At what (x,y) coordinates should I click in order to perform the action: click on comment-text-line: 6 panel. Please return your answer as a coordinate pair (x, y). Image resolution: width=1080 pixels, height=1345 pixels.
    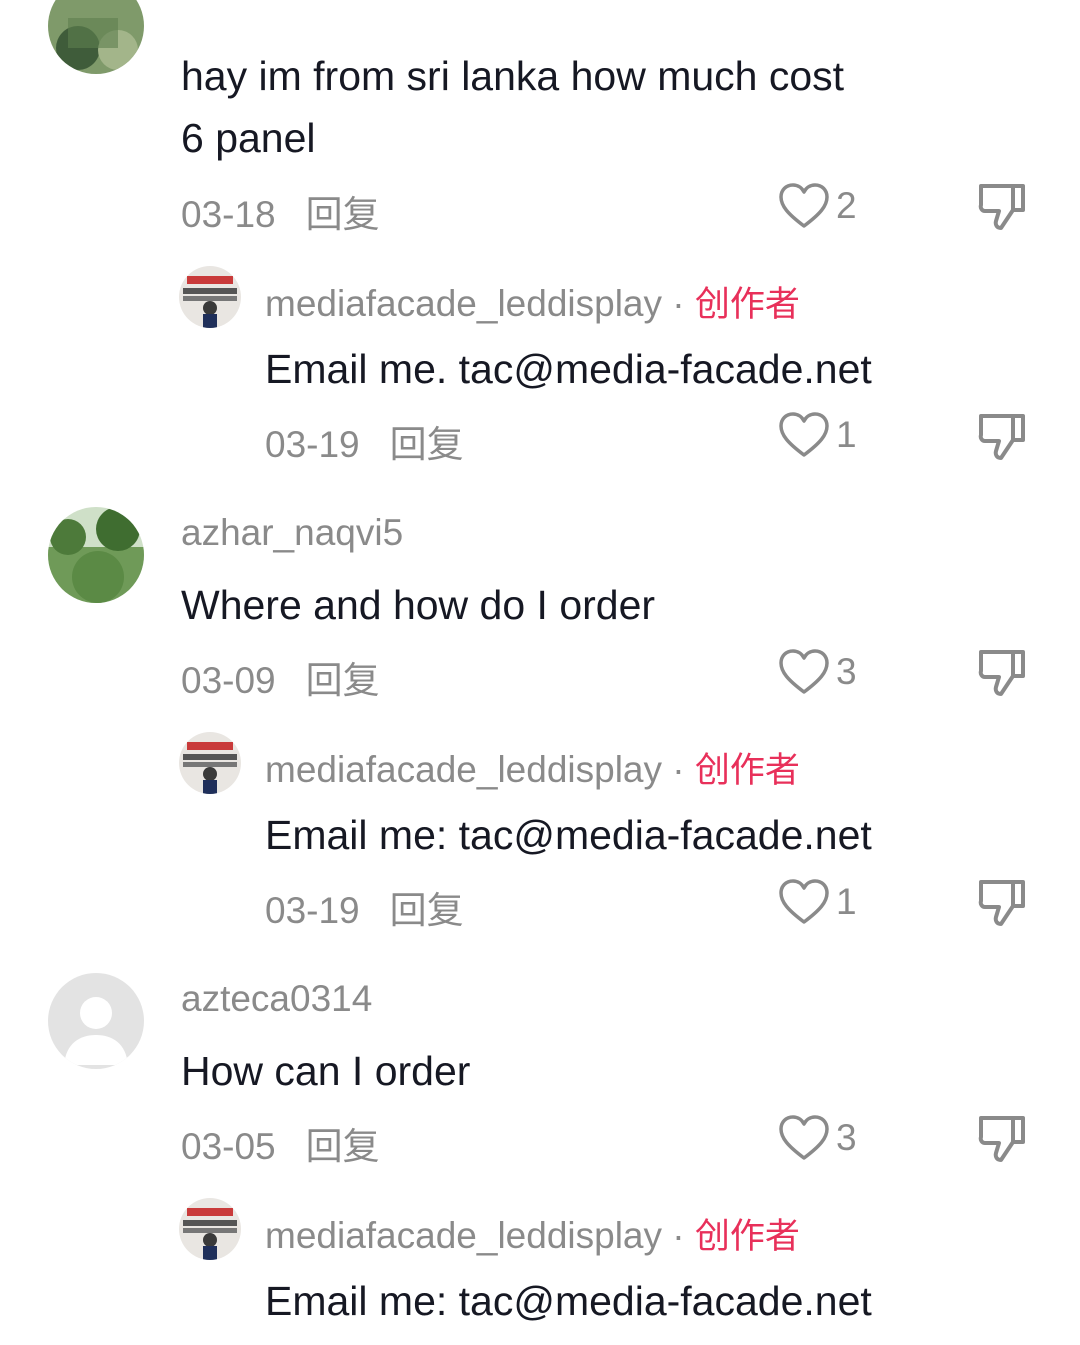
    Looking at the image, I should click on (248, 138).